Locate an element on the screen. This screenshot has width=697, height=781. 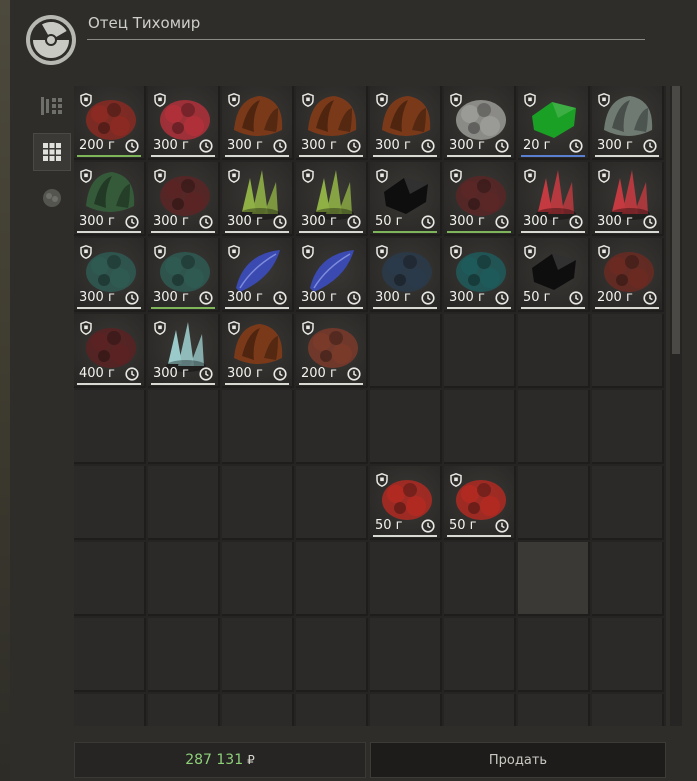
sell-button: Продать is located at coordinates (518, 760).